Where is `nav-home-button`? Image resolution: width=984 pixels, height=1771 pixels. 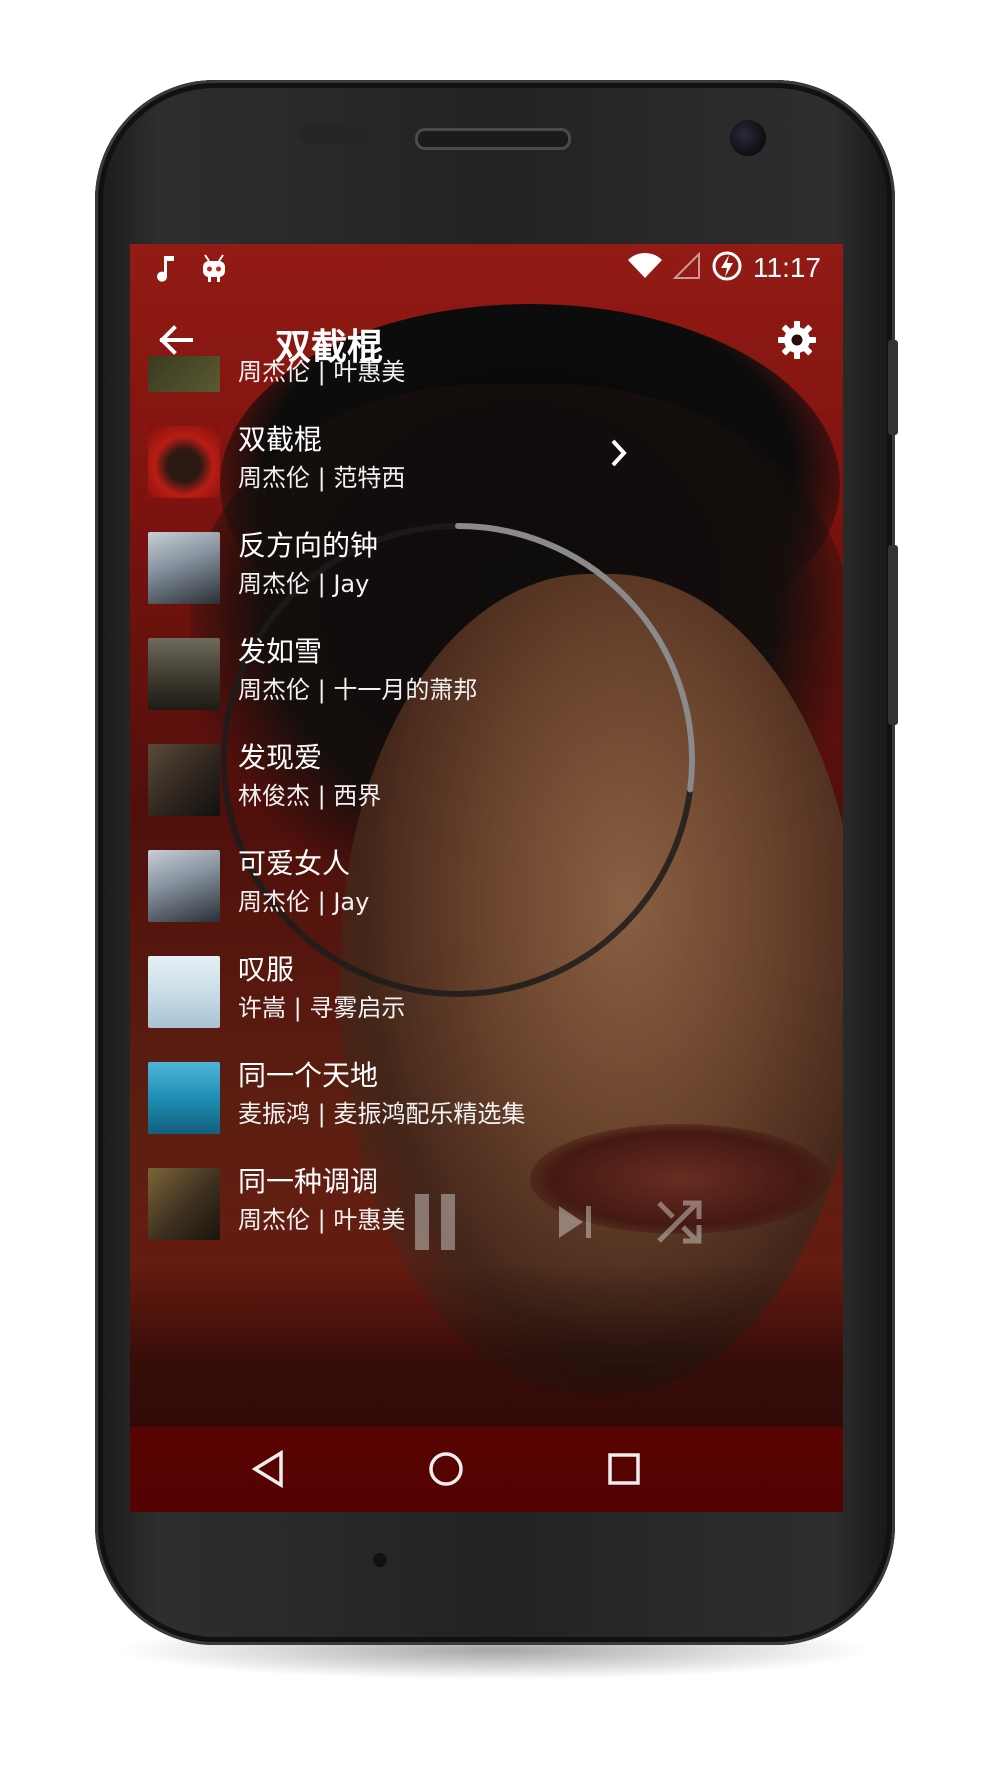 nav-home-button is located at coordinates (446, 1471).